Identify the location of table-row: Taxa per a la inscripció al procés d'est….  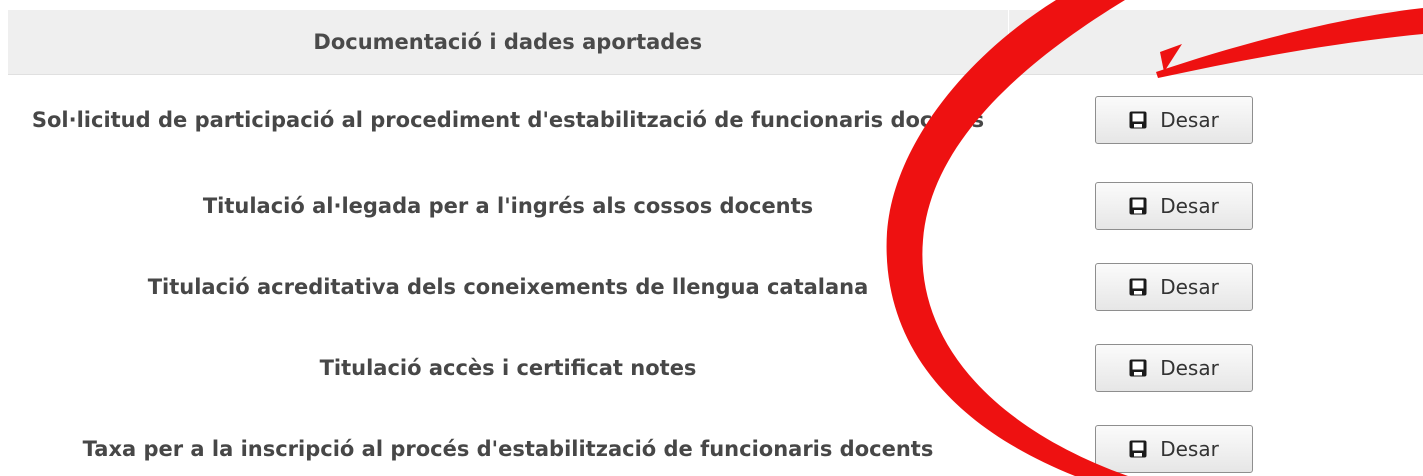
(715, 442).